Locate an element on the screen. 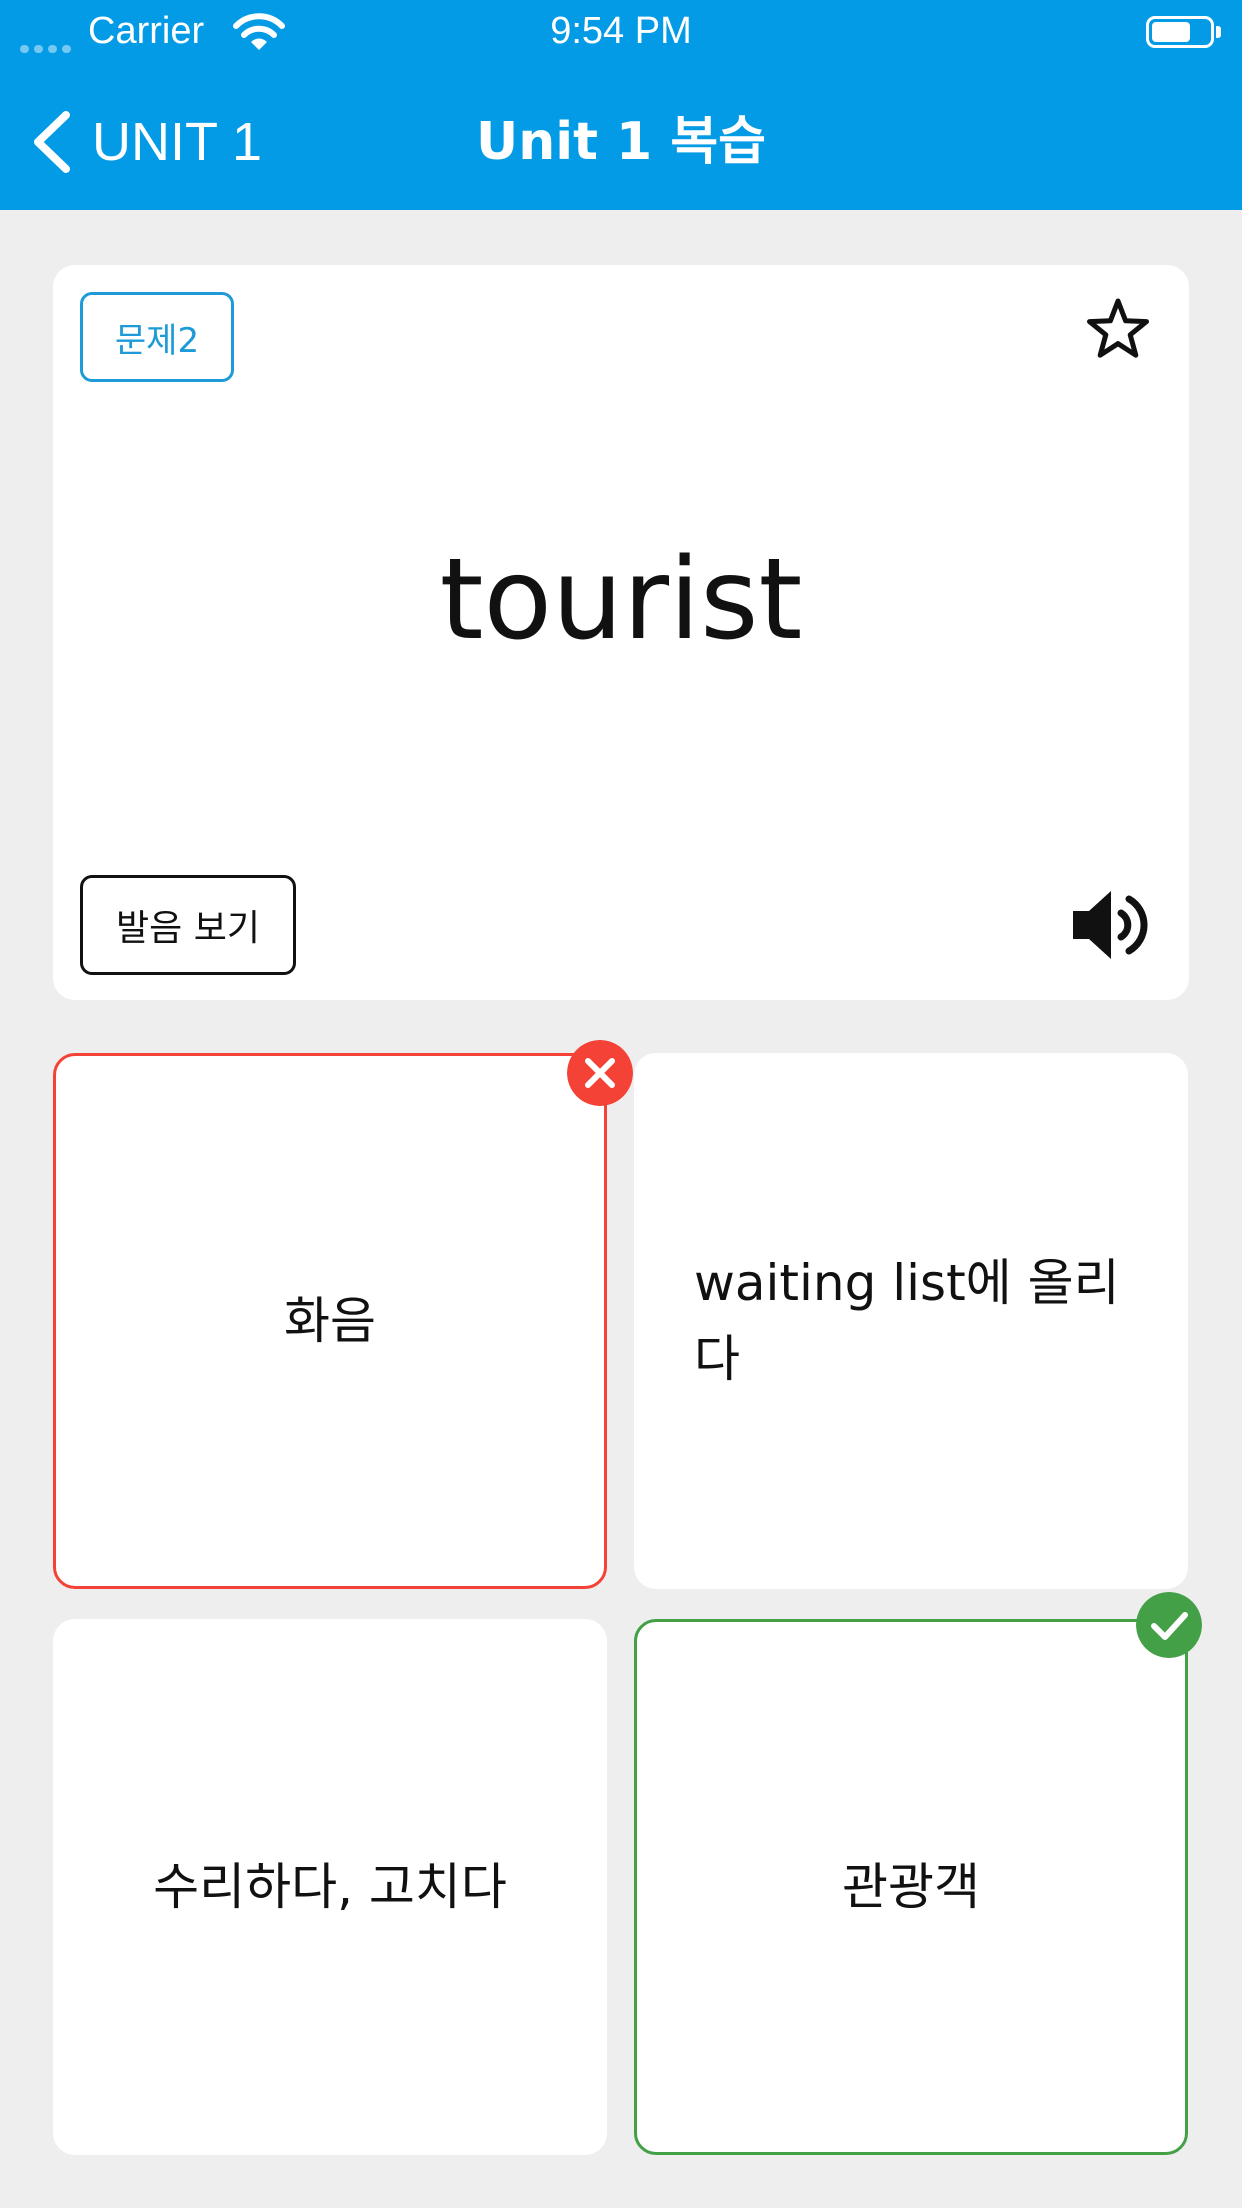  answer-option-1: 화음 is located at coordinates (330, 1321).